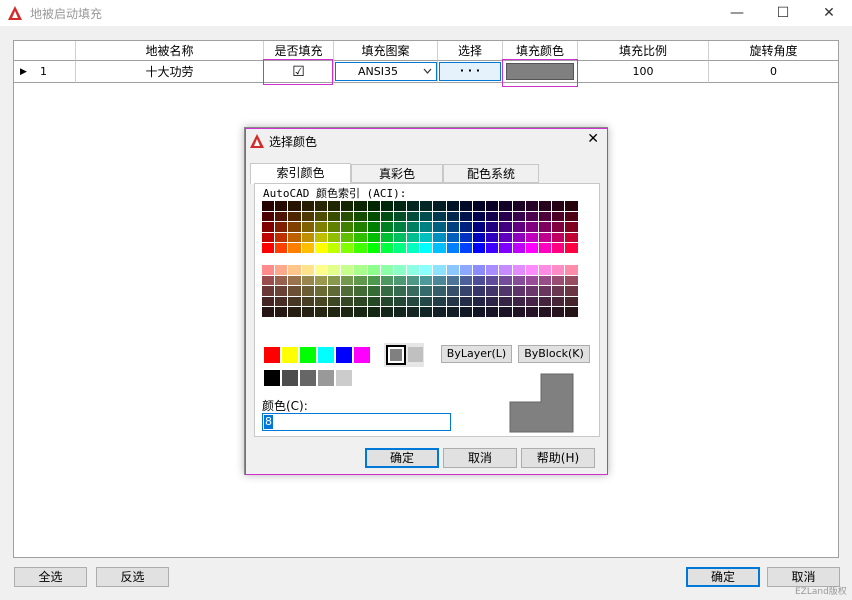  I want to click on cell-pattern: ANSI35, so click(386, 72).